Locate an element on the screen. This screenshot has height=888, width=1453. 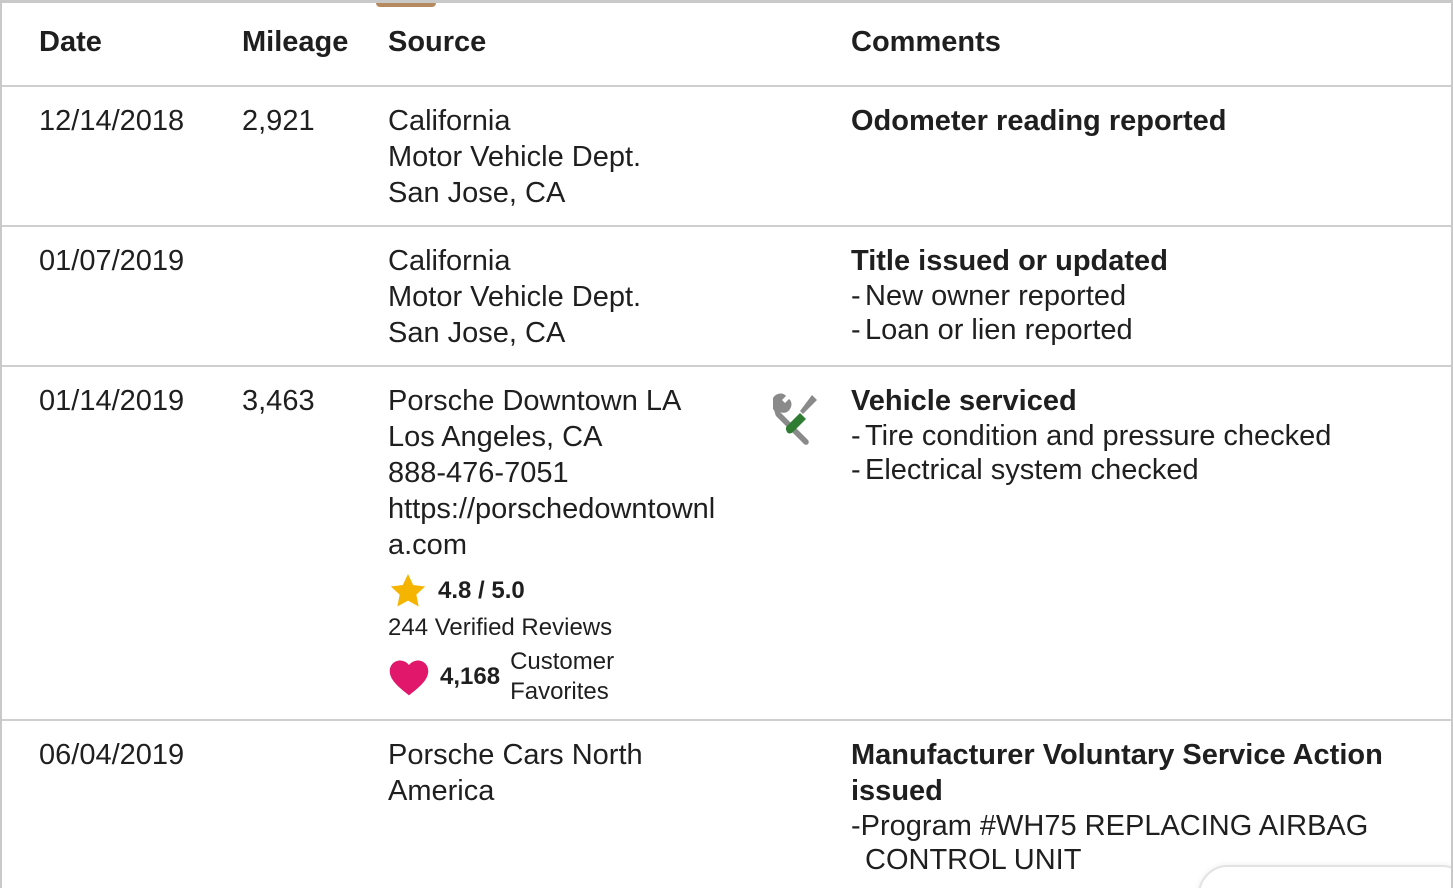
row-mileage: 3,463 is located at coordinates (278, 401).